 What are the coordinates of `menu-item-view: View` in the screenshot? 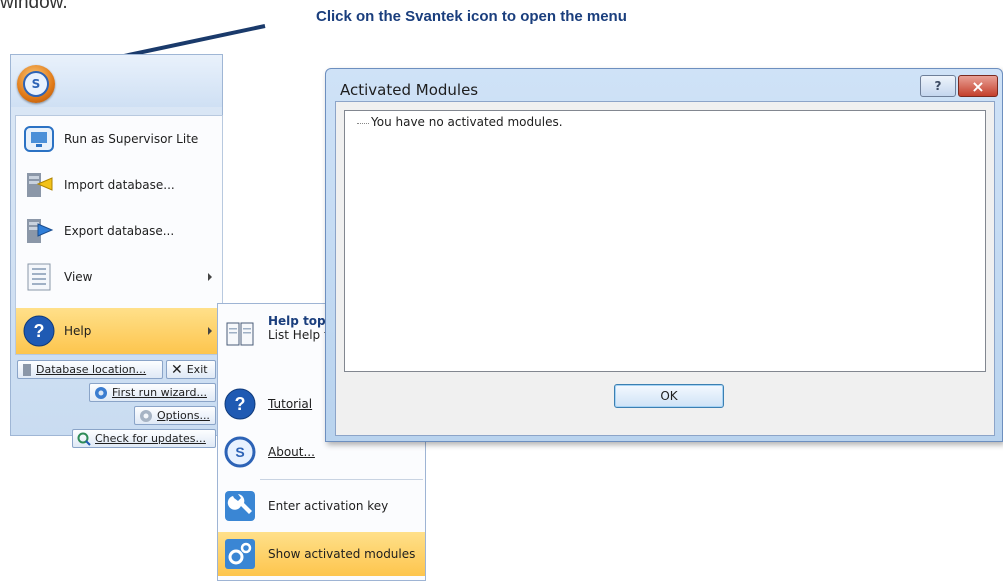 It's located at (119, 277).